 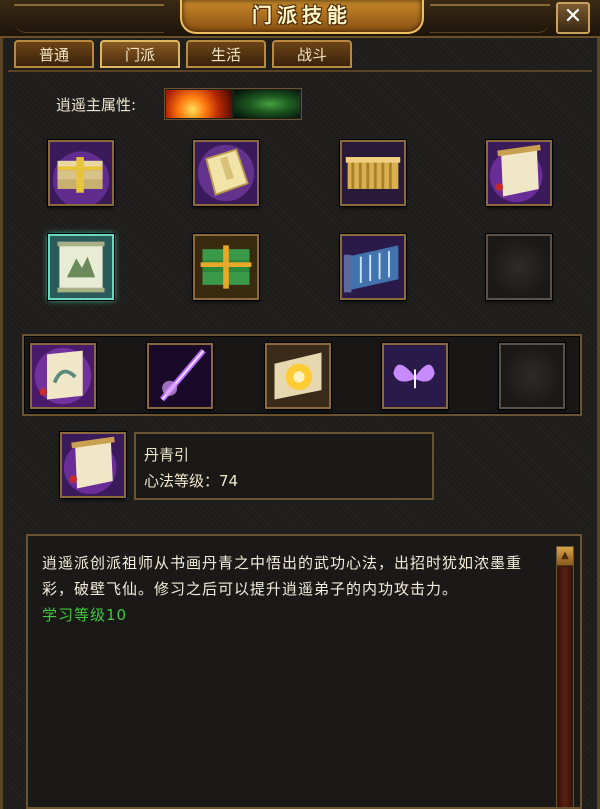 What do you see at coordinates (226, 173) in the screenshot?
I see `manual-book-icon` at bounding box center [226, 173].